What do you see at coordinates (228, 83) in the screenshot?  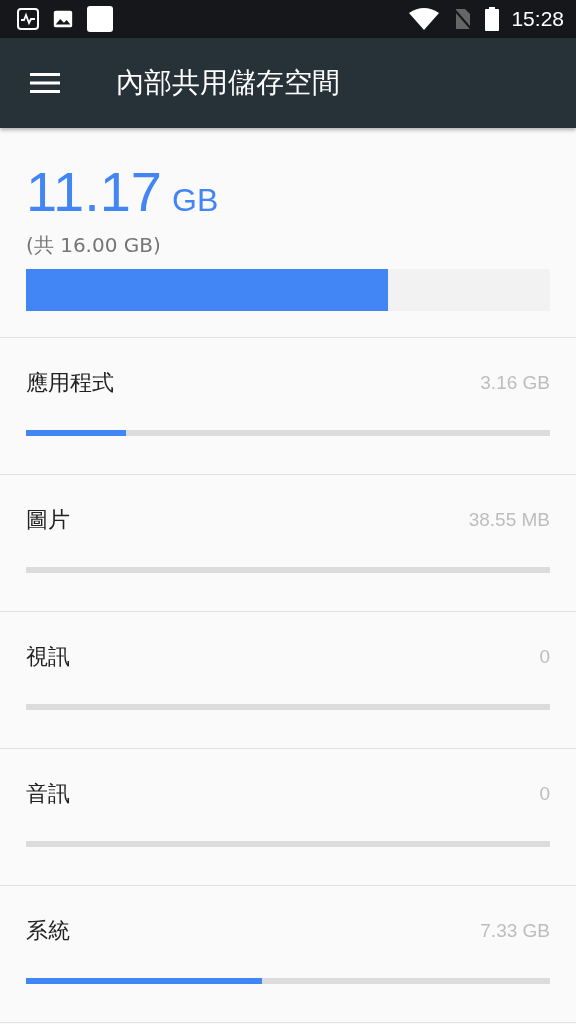 I see `toolbar-title: 內部共用儲存空間` at bounding box center [228, 83].